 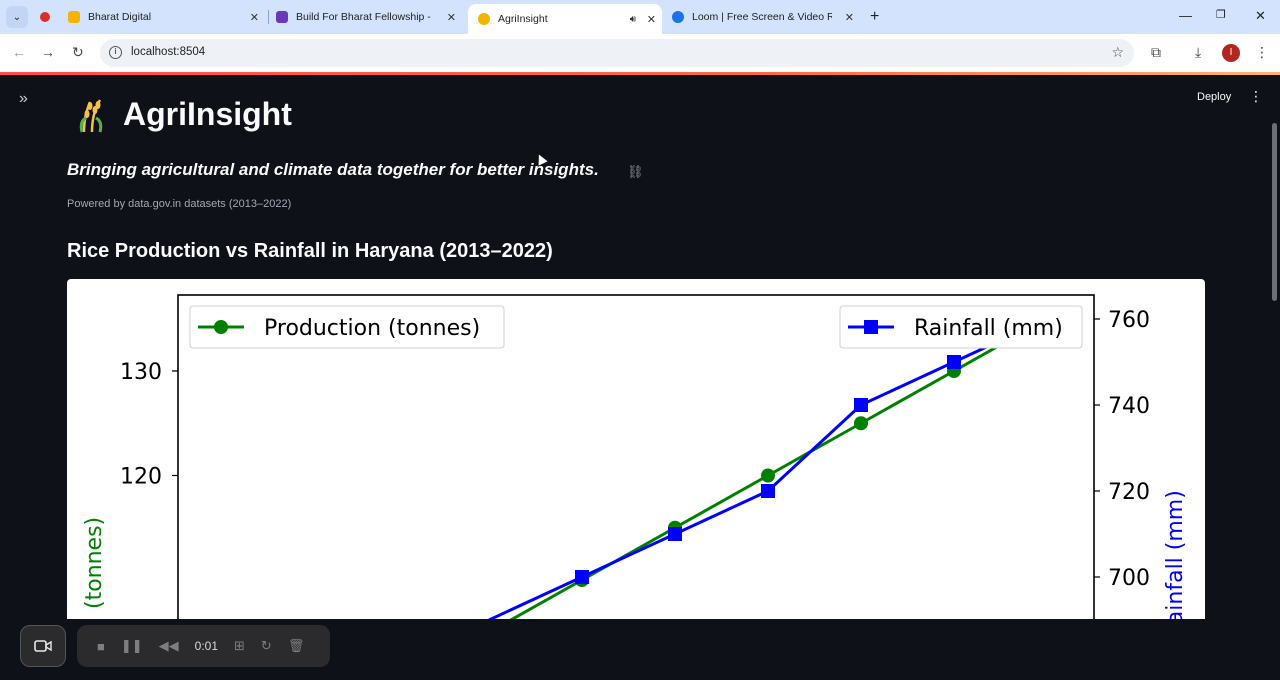 I want to click on stop-icon: ■, so click(x=101, y=646).